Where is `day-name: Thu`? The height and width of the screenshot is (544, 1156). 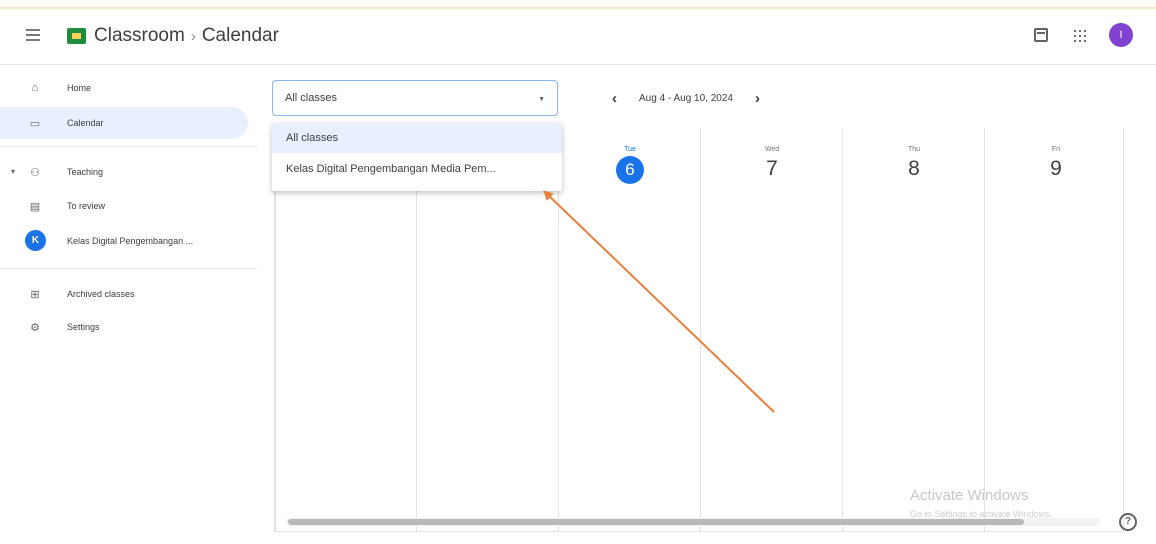 day-name: Thu is located at coordinates (914, 149).